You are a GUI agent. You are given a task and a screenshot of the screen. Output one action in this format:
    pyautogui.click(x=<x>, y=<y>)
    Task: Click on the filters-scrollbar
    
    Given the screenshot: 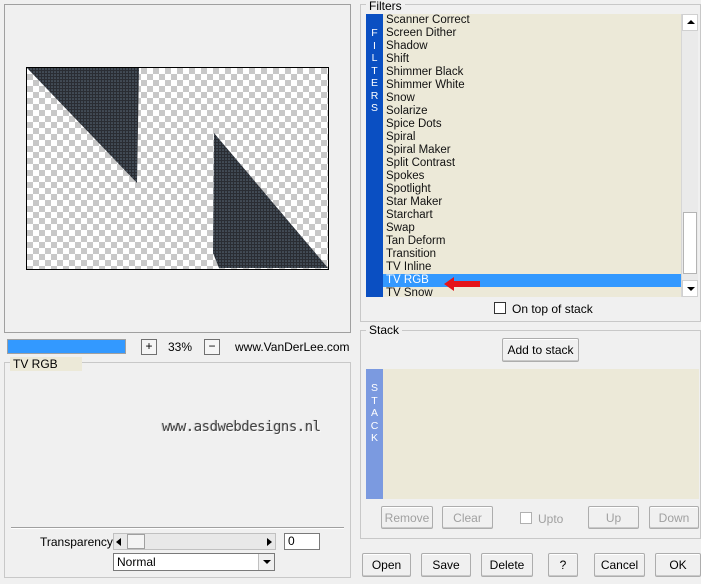 What is the action you would take?
    pyautogui.click(x=689, y=155)
    